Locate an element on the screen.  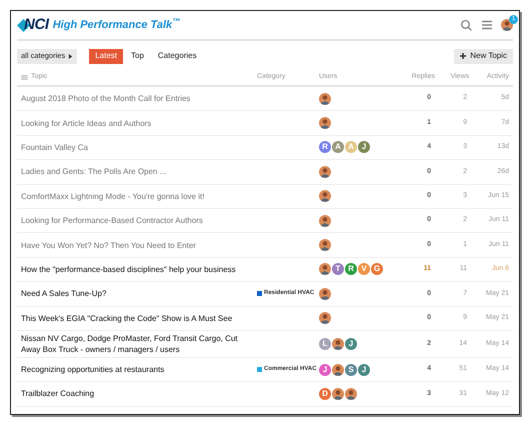
user-avatar: V is located at coordinates (364, 269).